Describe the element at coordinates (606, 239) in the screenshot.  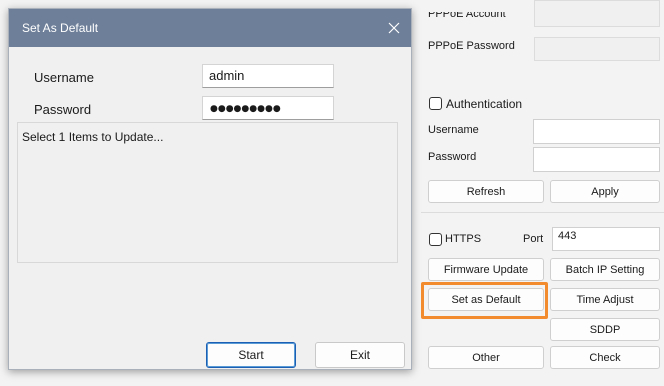
I see `port-input: 443` at that location.